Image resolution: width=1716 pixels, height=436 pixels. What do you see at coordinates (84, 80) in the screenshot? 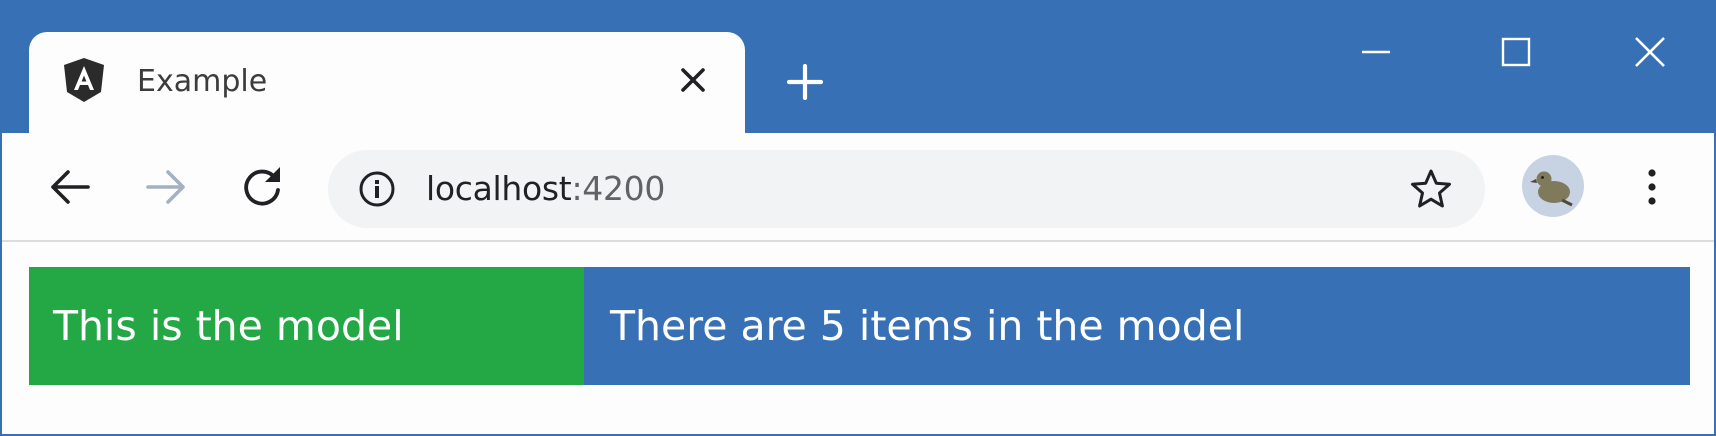
I see `angular-icon` at bounding box center [84, 80].